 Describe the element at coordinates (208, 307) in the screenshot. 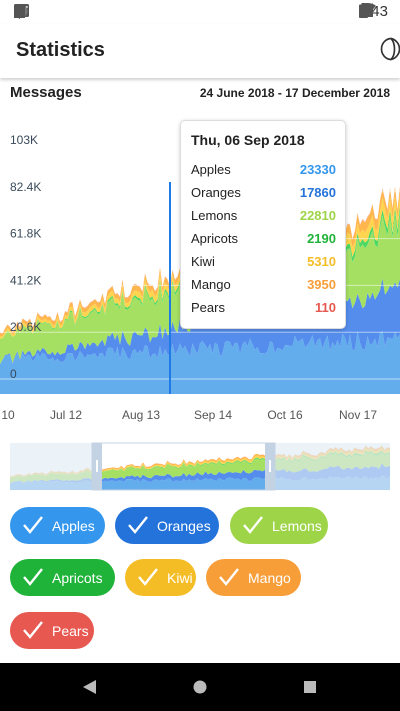

I see `tooltip-label: Pears` at that location.